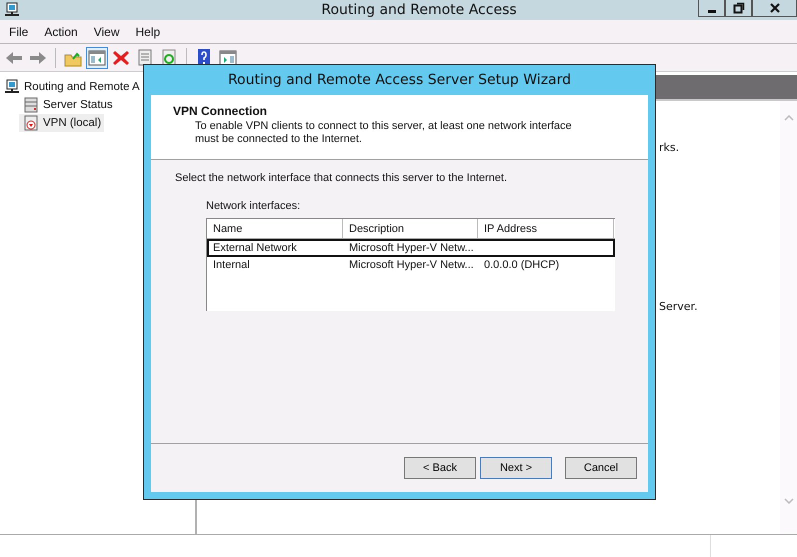  What do you see at coordinates (516, 468) in the screenshot?
I see `next-button: Next >` at bounding box center [516, 468].